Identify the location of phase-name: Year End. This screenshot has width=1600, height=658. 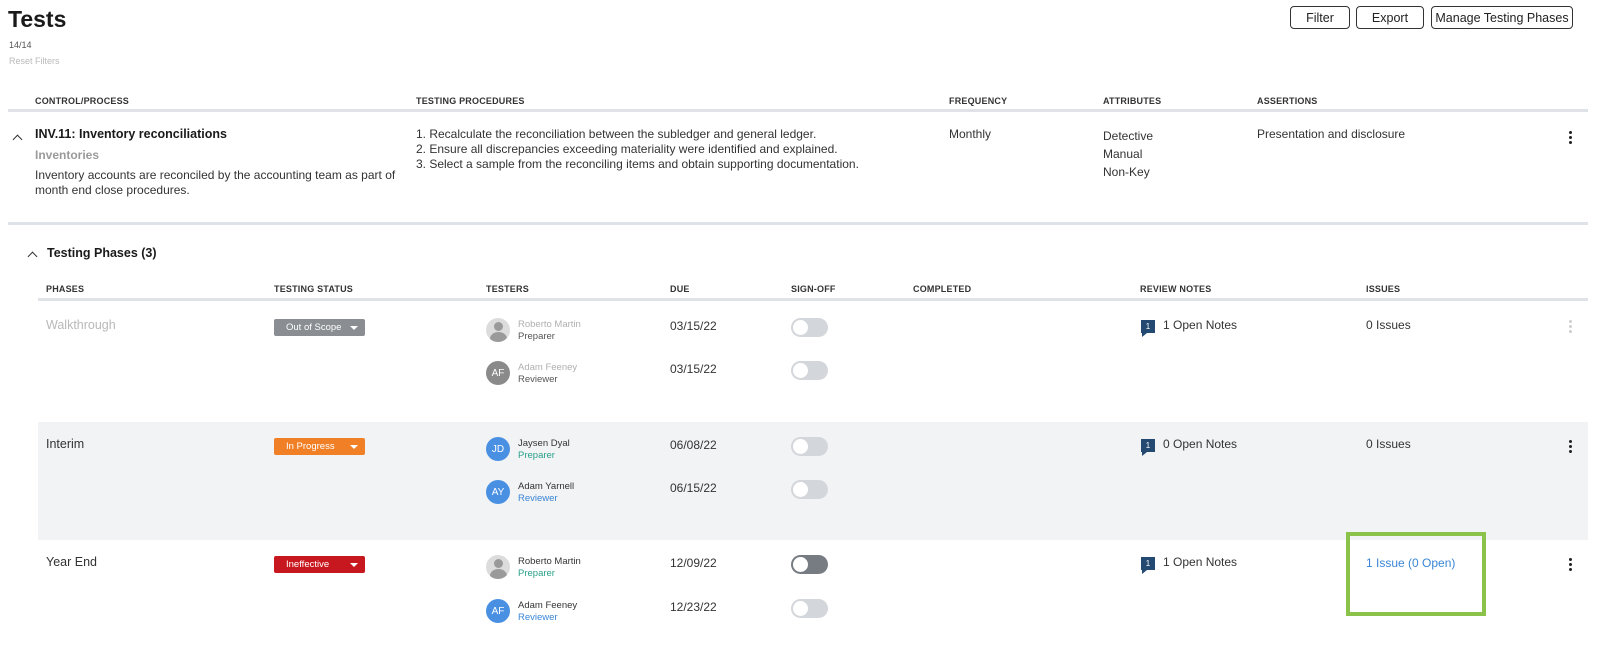
(71, 562).